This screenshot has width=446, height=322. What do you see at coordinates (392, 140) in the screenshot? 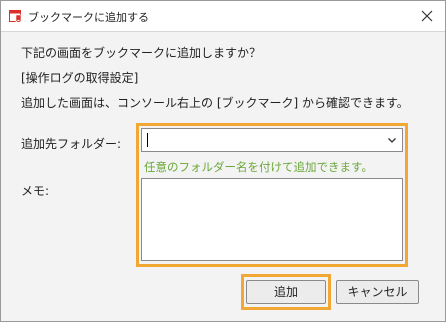
I see `chevron-down-icon` at bounding box center [392, 140].